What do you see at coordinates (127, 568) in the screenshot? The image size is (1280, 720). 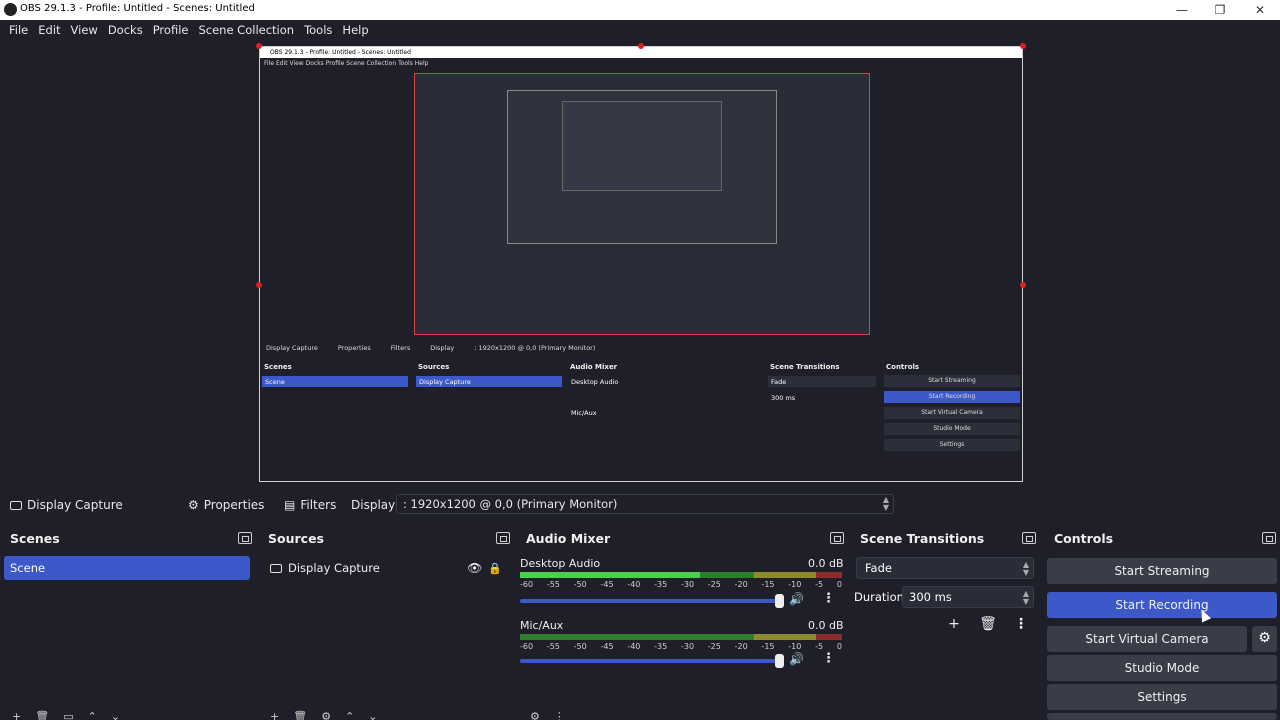 I see `scene-list-item: Scene` at bounding box center [127, 568].